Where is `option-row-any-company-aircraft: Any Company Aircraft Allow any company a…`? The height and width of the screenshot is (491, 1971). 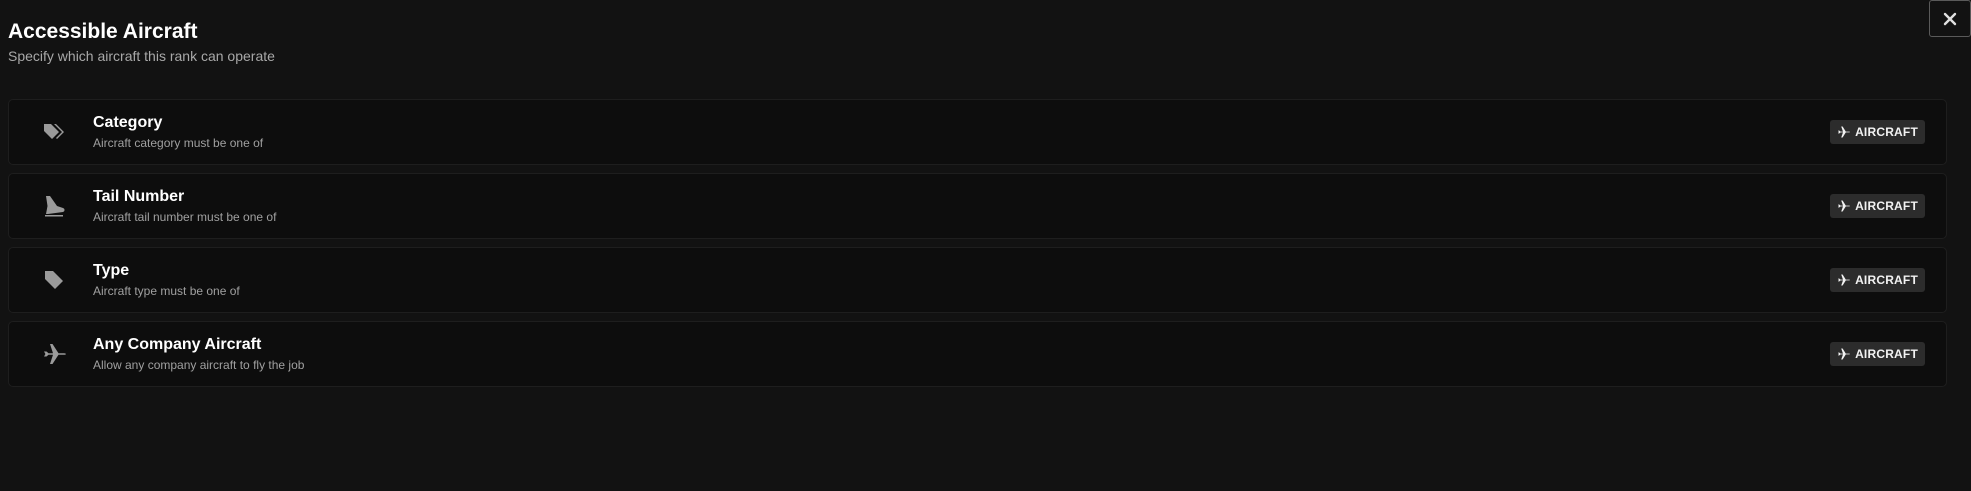 option-row-any-company-aircraft: Any Company Aircraft Allow any company a… is located at coordinates (977, 354).